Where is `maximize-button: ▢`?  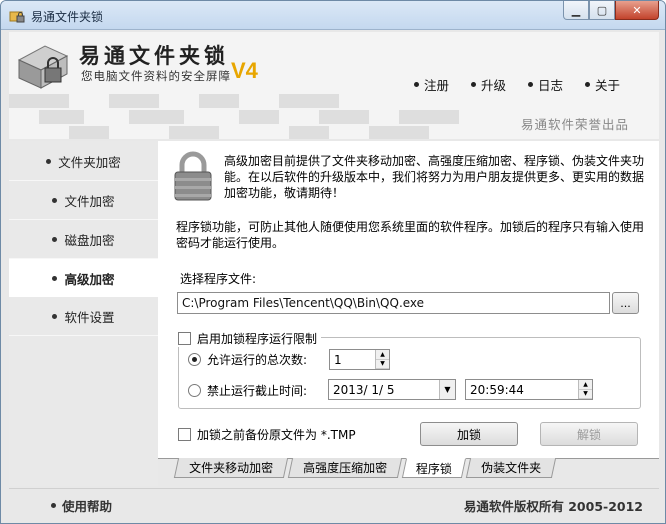
maximize-button: ▢ is located at coordinates (602, 10).